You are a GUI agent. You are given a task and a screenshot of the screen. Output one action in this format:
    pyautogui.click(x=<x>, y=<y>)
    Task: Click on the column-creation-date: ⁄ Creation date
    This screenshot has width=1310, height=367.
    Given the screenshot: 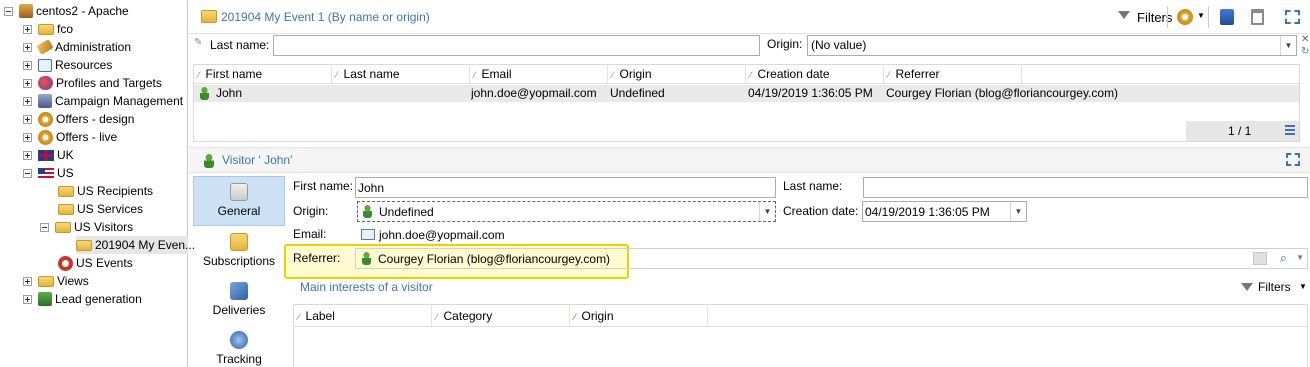 What is the action you would take?
    pyautogui.click(x=815, y=74)
    